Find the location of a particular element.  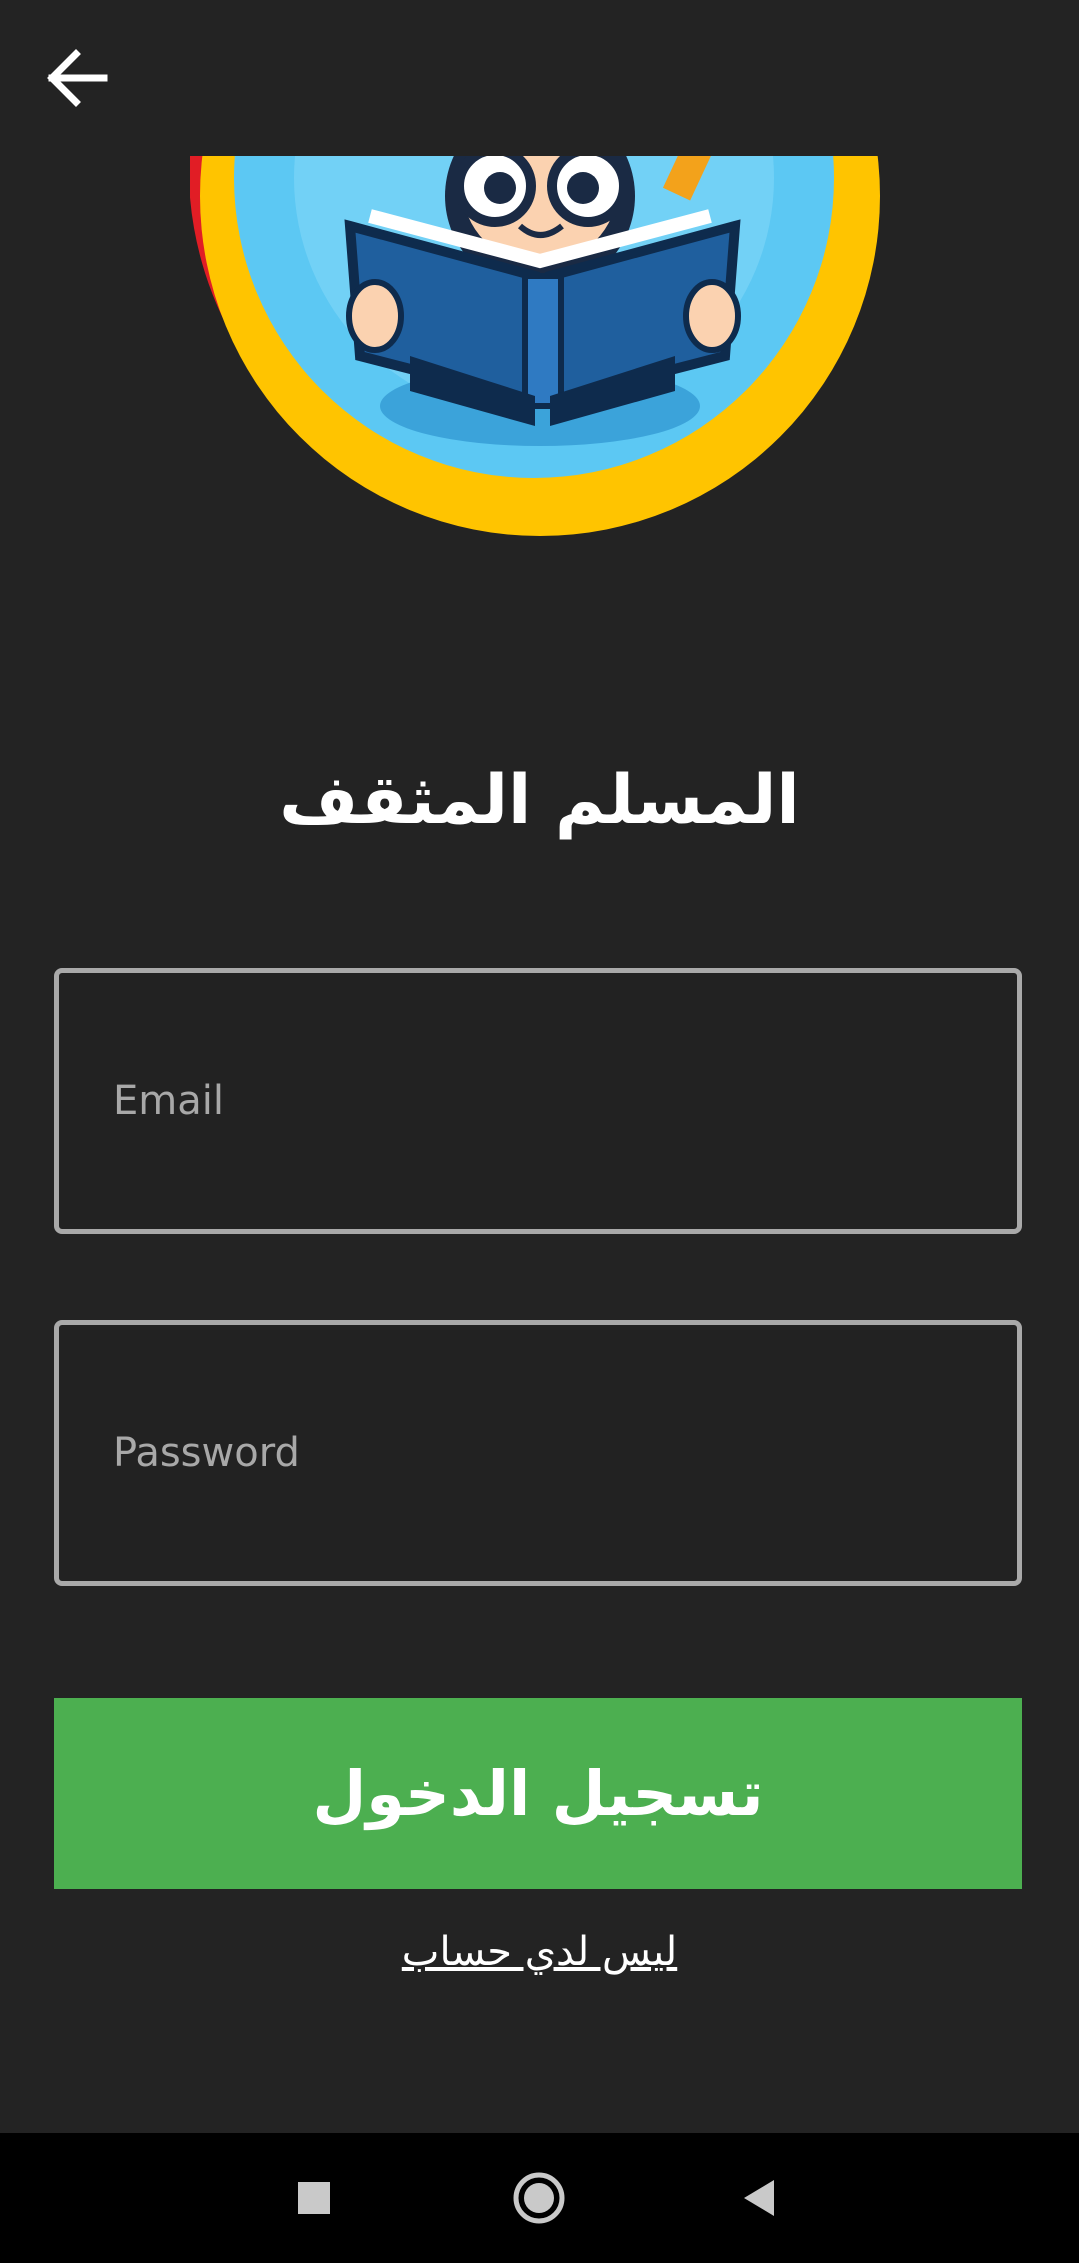

app-title: المسلم المثقف is located at coordinates (539, 800).